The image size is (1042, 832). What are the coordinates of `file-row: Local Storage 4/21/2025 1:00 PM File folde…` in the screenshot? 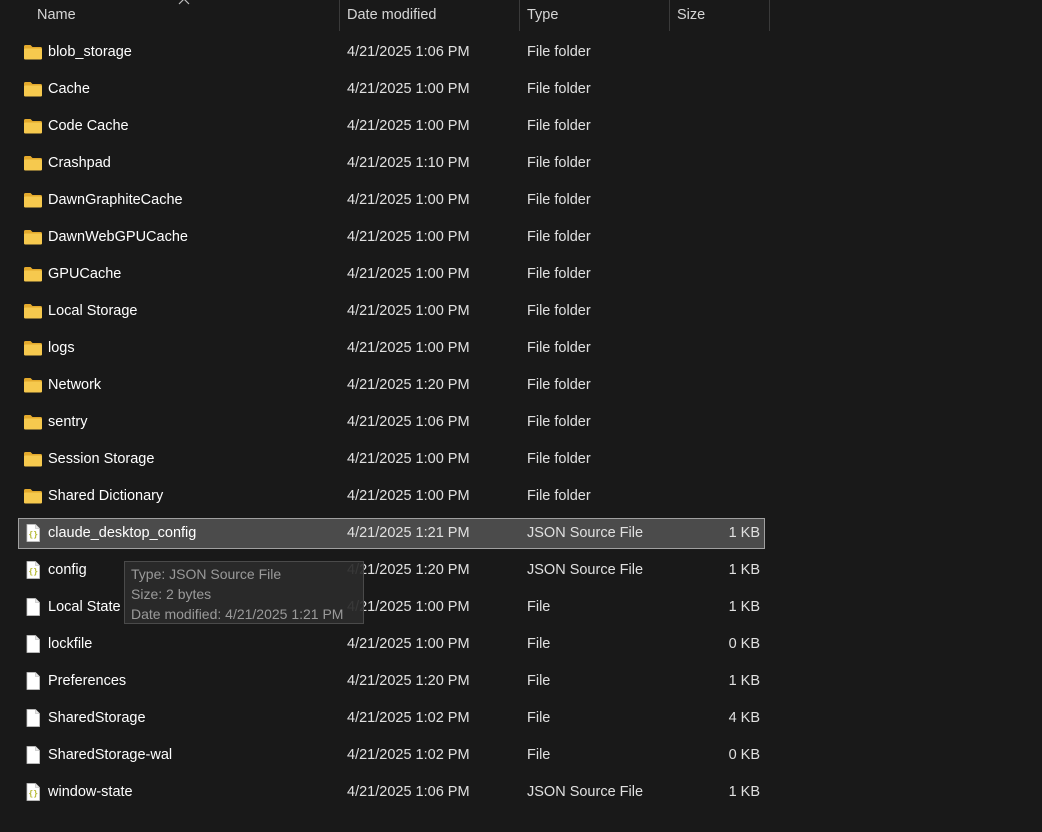 It's located at (391, 311).